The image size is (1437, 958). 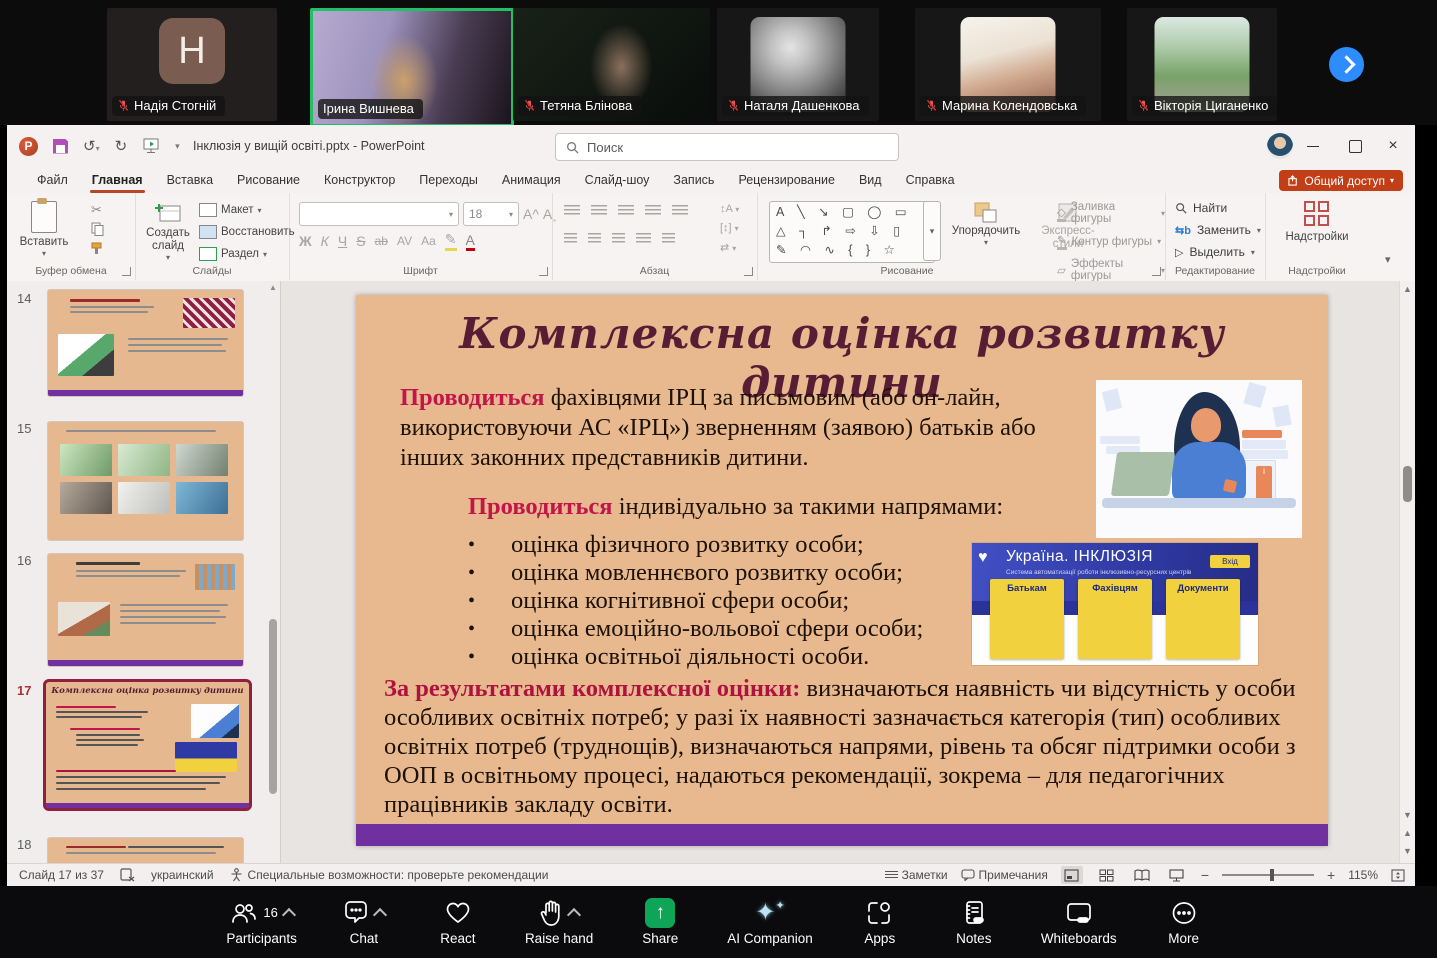 What do you see at coordinates (1079, 922) in the screenshot?
I see `whiteboards-button: Whiteboards` at bounding box center [1079, 922].